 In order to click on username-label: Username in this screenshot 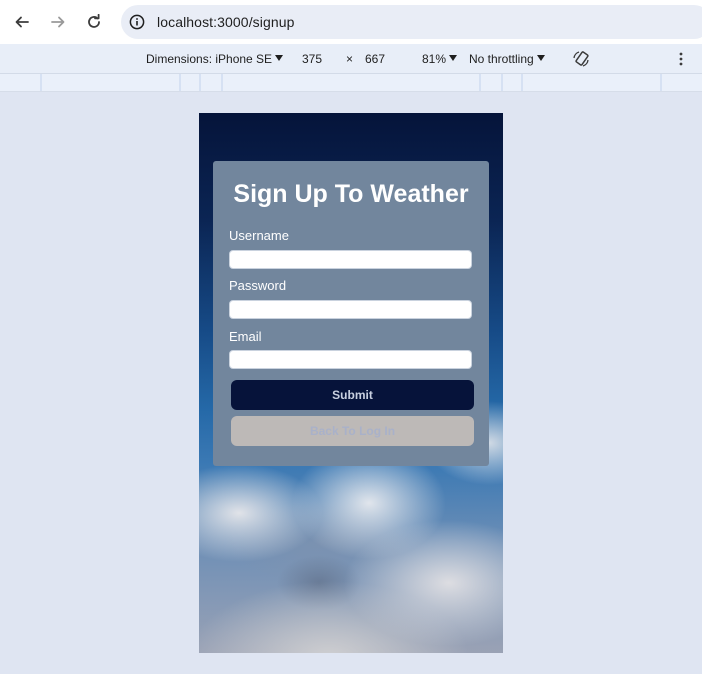, I will do `click(259, 235)`.